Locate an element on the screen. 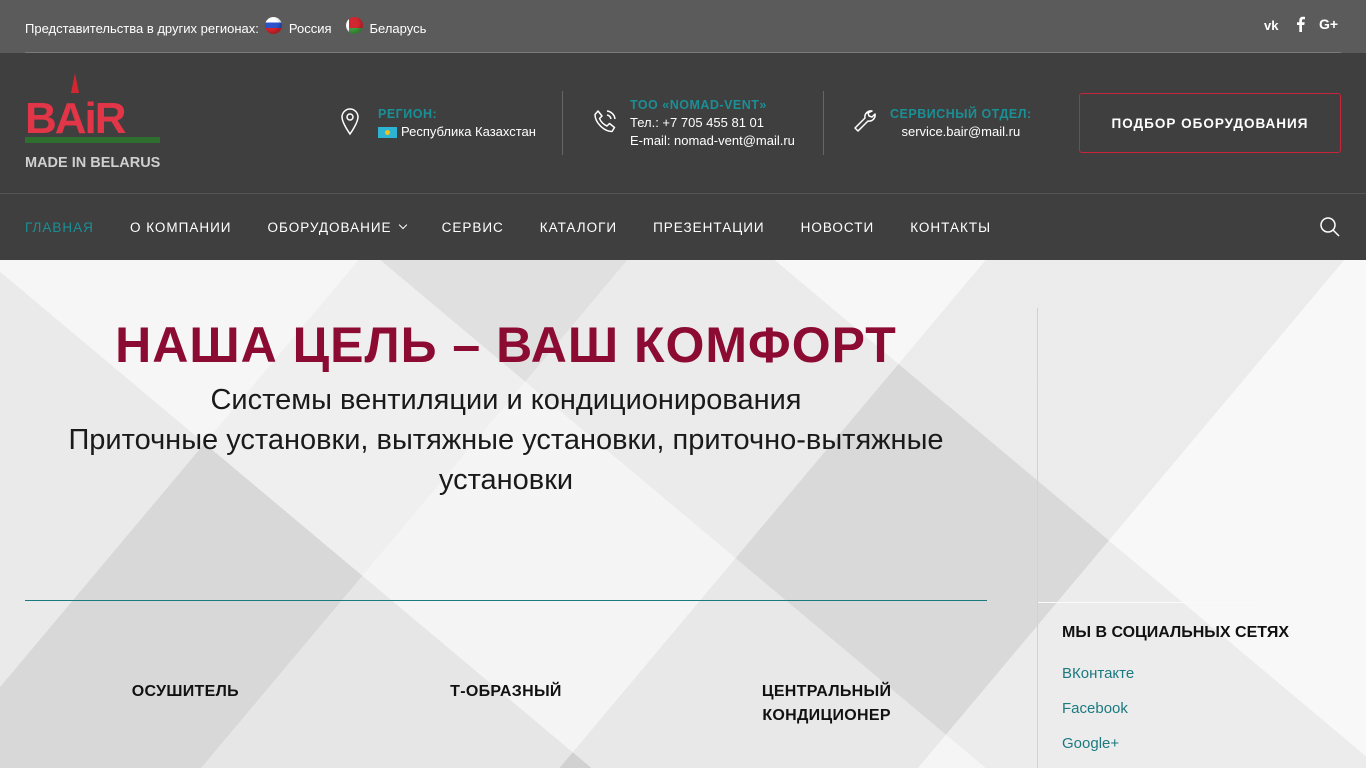  hero-subtitle-line: Системы вентиляции и кондиционирования is located at coordinates (506, 400).